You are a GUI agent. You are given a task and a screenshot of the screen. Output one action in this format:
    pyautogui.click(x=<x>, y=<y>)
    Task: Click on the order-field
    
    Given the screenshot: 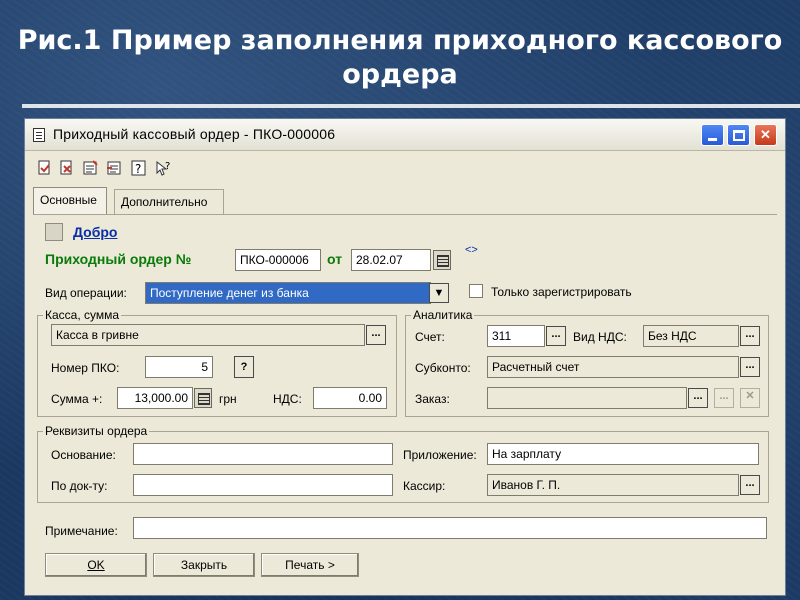 What is the action you would take?
    pyautogui.click(x=587, y=398)
    